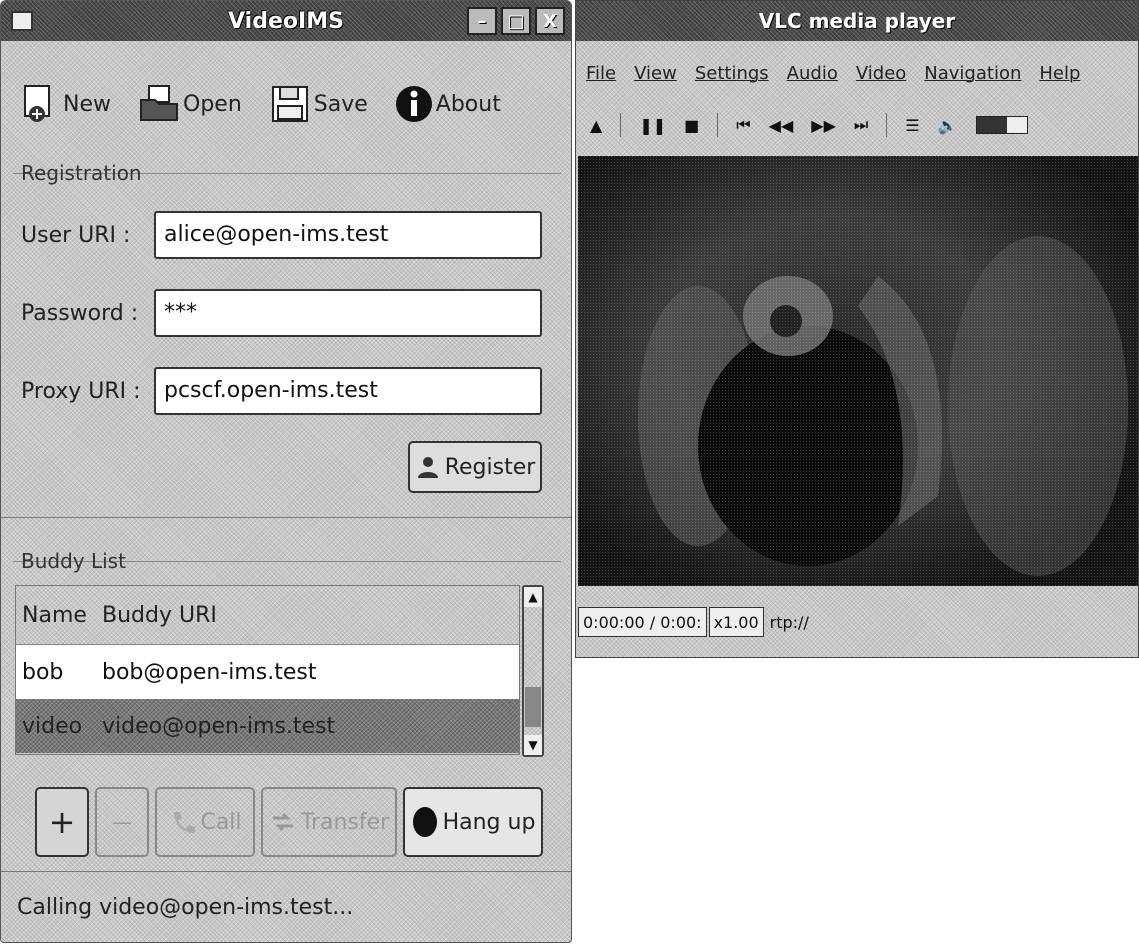 The width and height of the screenshot is (1139, 945). What do you see at coordinates (691, 125) in the screenshot?
I see `stop-icon: ■` at bounding box center [691, 125].